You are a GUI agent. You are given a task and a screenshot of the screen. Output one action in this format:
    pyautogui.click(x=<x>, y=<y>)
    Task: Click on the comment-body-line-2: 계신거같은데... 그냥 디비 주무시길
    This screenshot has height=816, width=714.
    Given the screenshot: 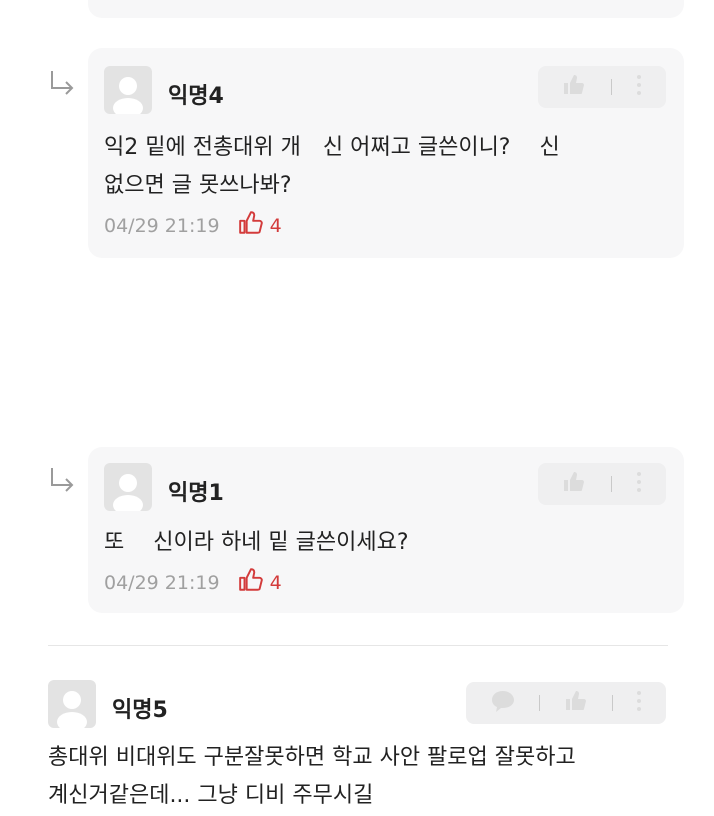 What is the action you would take?
    pyautogui.click(x=211, y=795)
    